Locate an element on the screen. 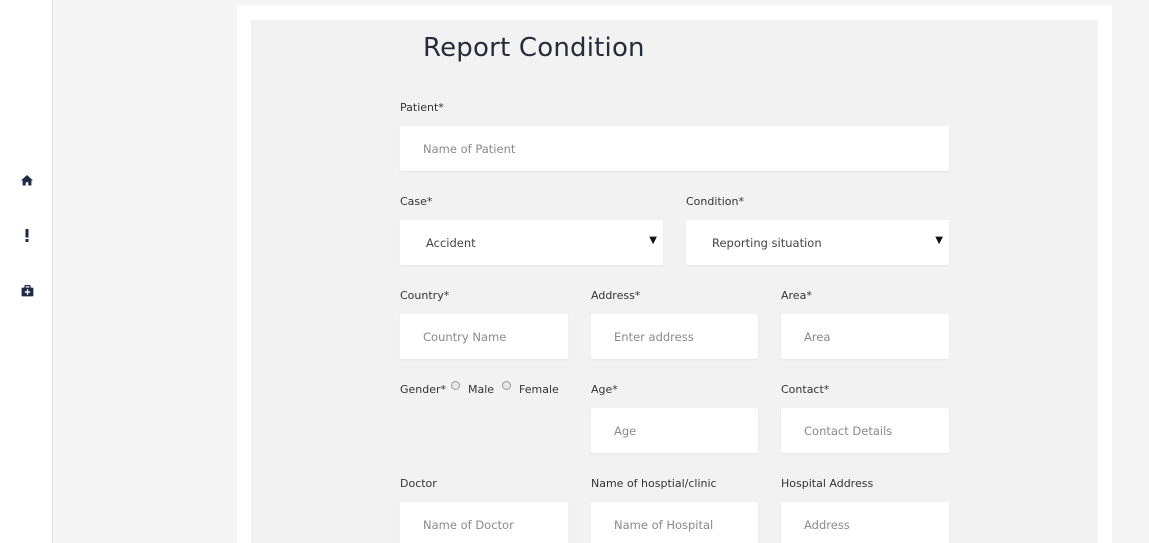 The height and width of the screenshot is (543, 1149). condition-select-value: Reporting situation is located at coordinates (767, 243).